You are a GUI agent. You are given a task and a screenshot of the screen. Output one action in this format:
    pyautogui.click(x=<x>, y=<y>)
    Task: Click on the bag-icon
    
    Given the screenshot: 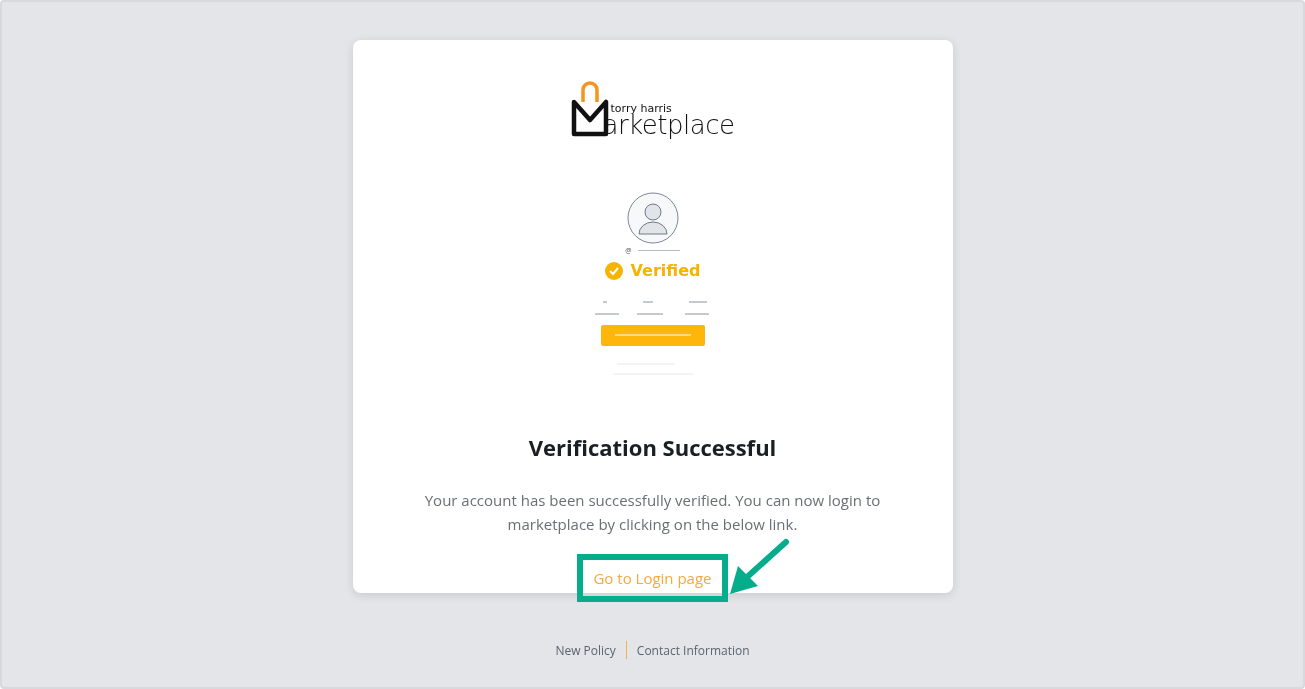 What is the action you would take?
    pyautogui.click(x=589, y=109)
    